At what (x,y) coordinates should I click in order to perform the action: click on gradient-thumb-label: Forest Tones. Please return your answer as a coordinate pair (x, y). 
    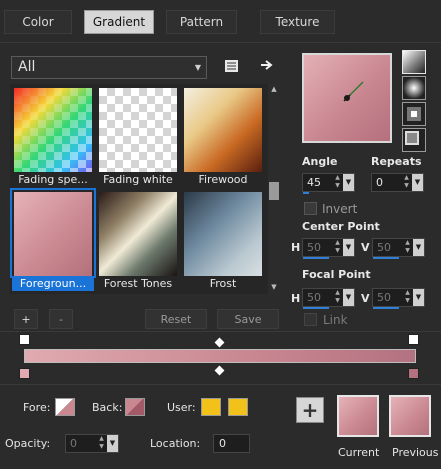
    Looking at the image, I should click on (138, 283).